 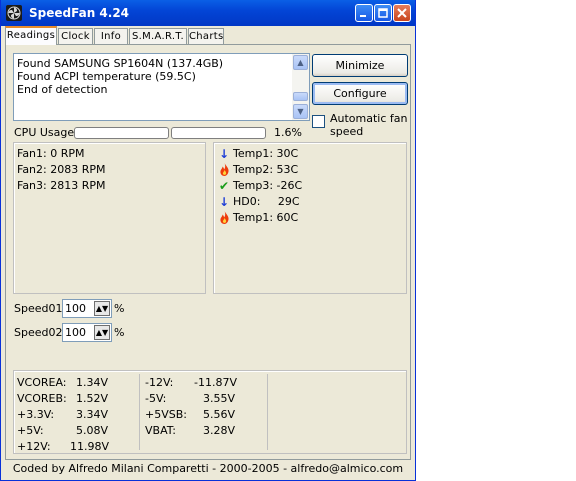 What do you see at coordinates (42, 398) in the screenshot?
I see `voltage-name: VCOREB:` at bounding box center [42, 398].